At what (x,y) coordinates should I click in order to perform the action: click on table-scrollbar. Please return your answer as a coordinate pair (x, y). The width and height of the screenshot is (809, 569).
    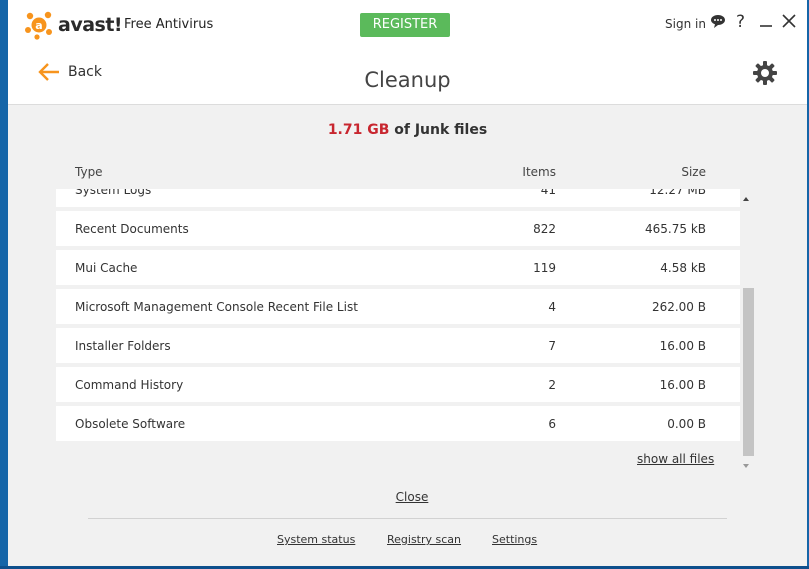
    Looking at the image, I should click on (748, 331).